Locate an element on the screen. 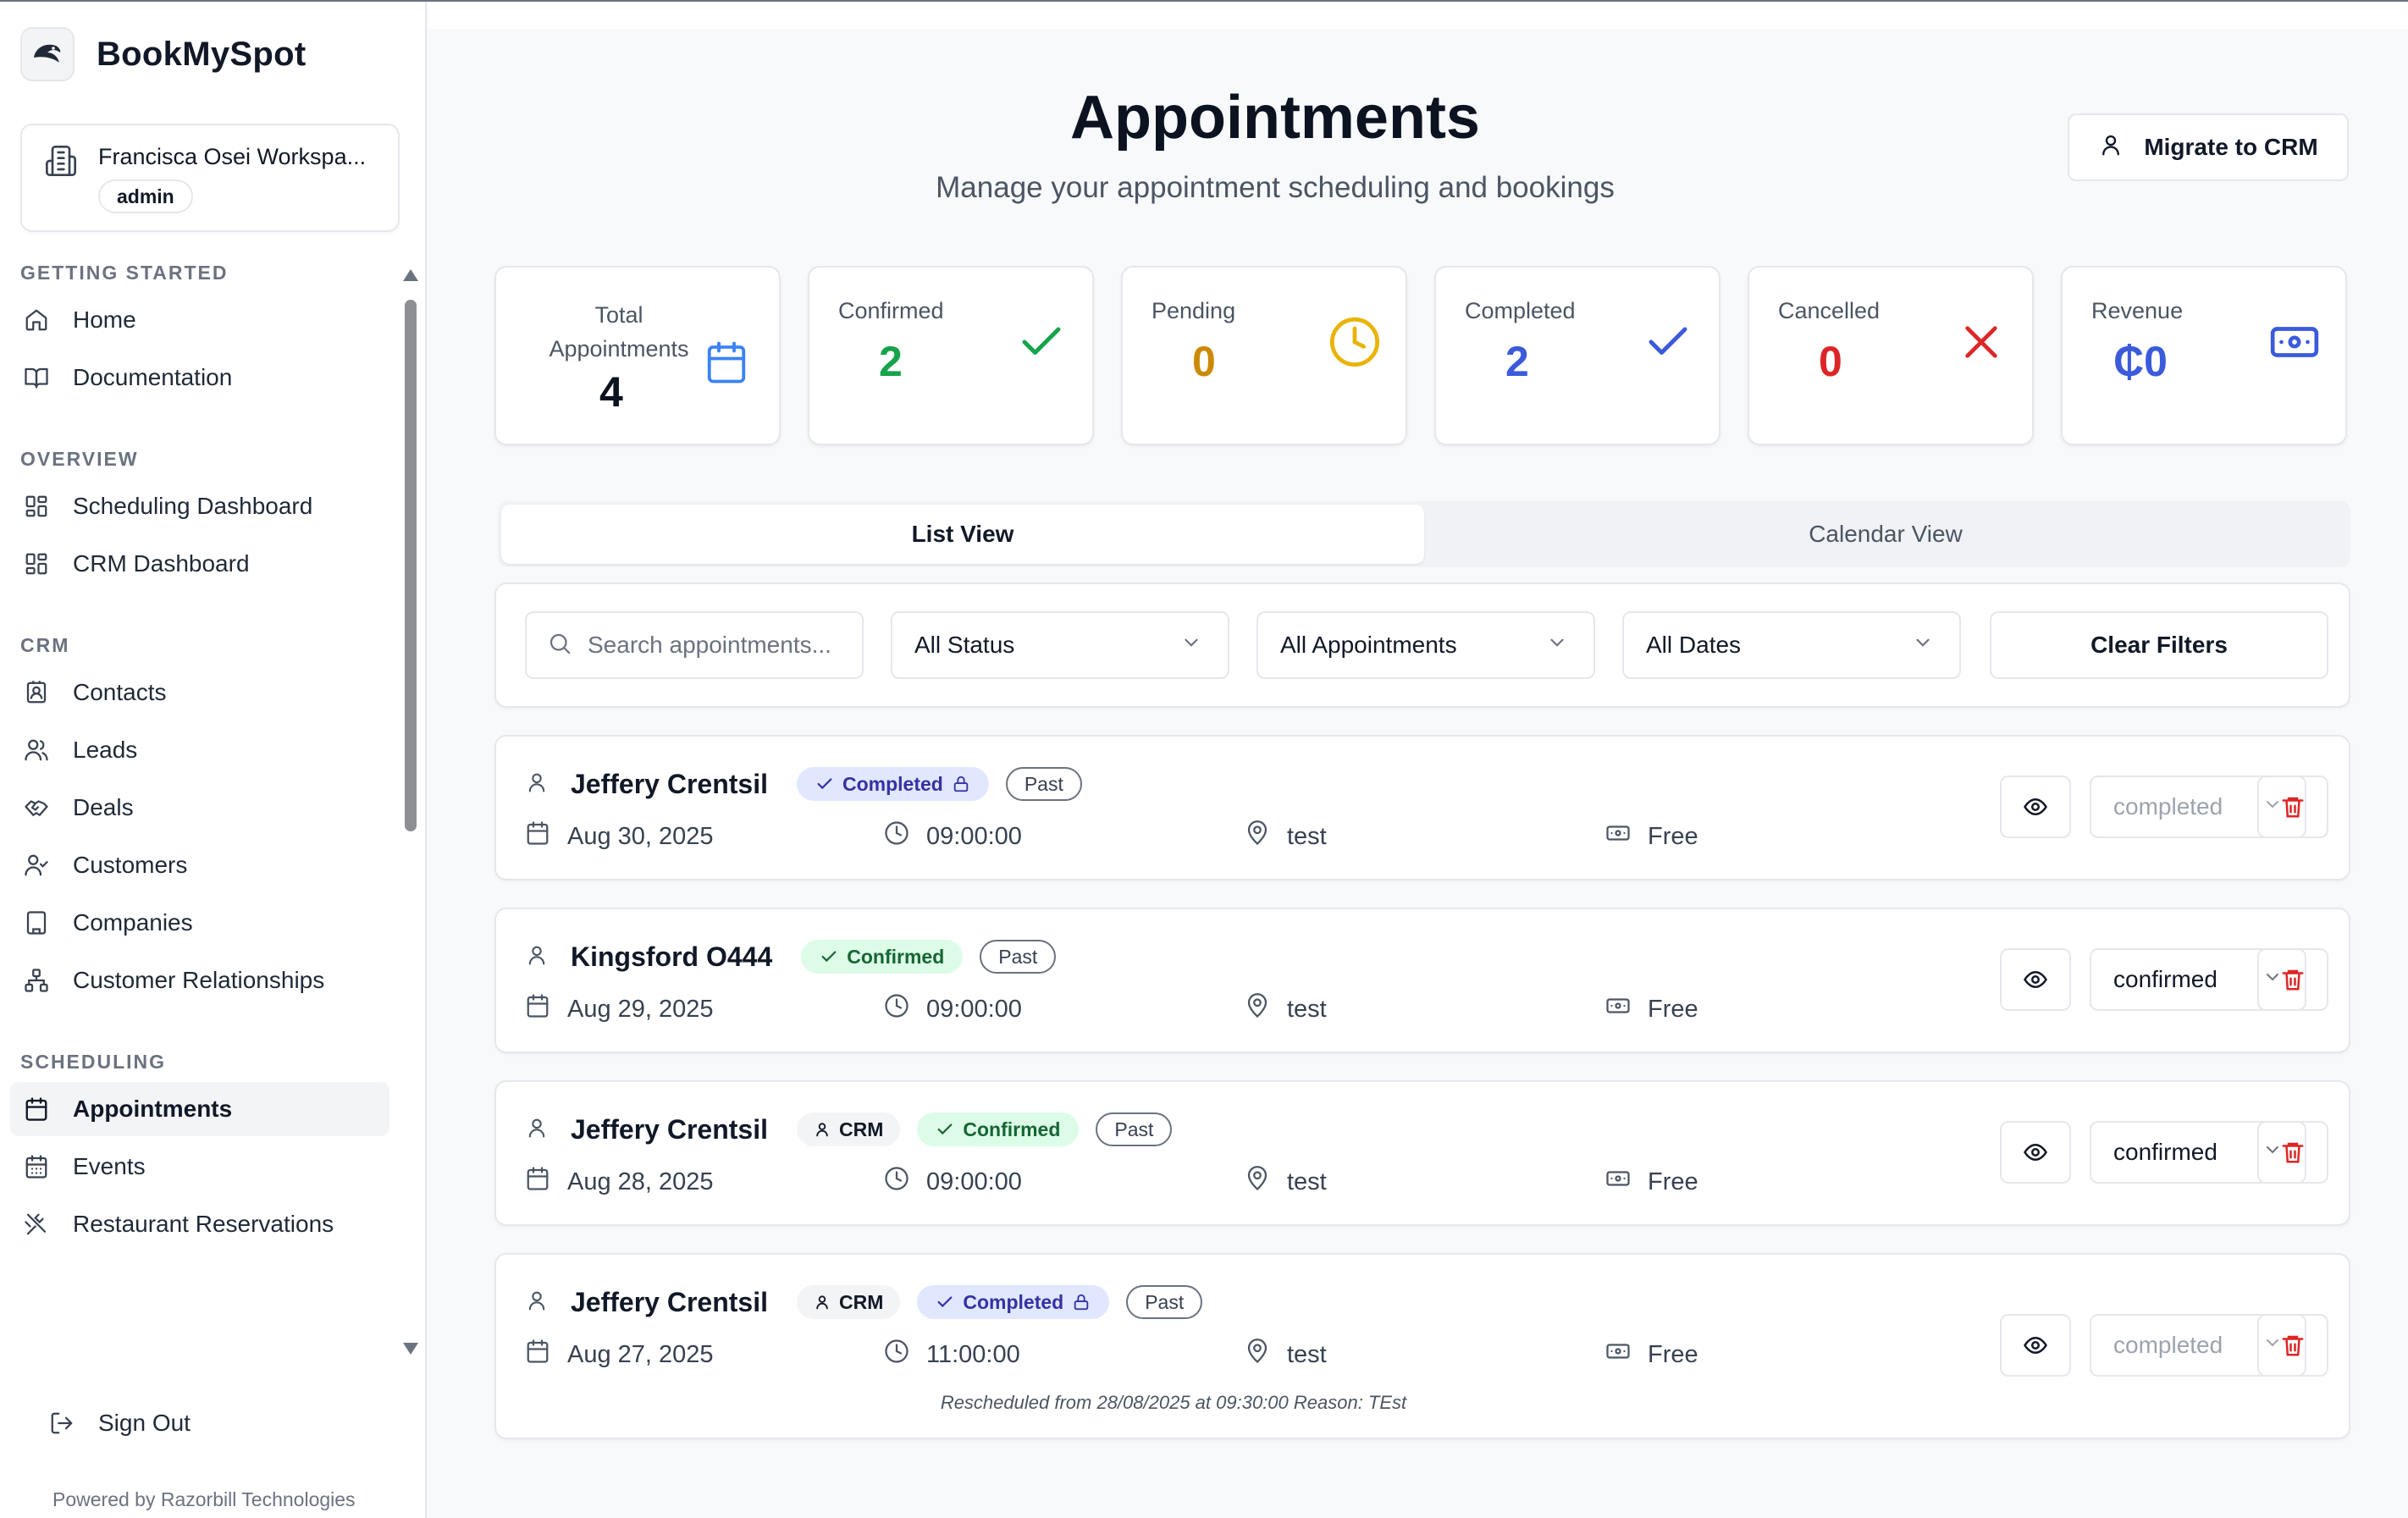 This screenshot has width=2408, height=1518. stat-label: Confirmed is located at coordinates (891, 310).